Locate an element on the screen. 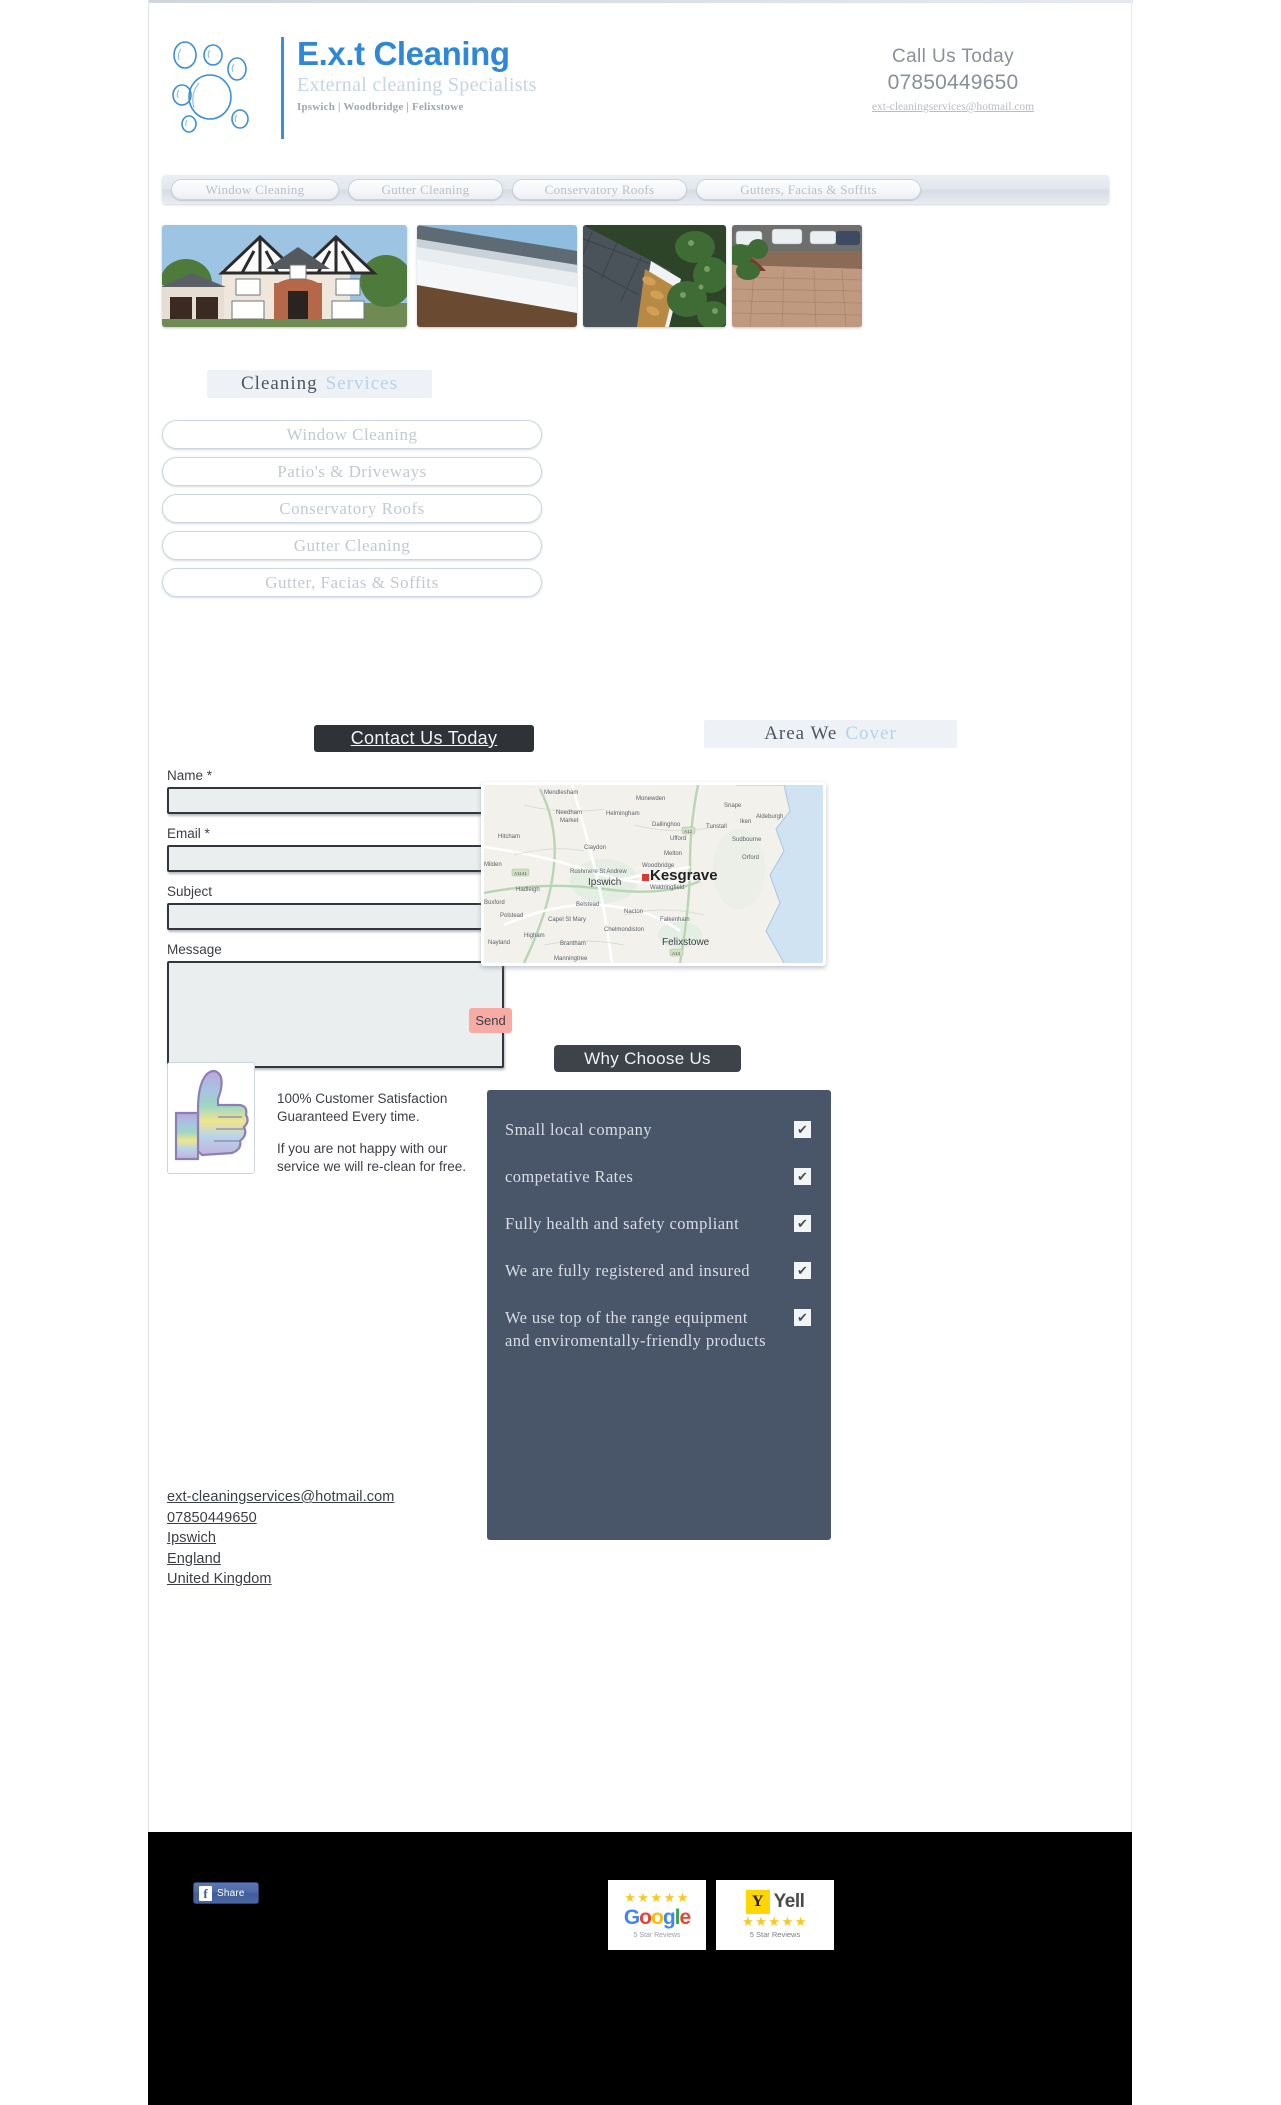 This screenshot has height=2105, width=1281. svg-text: Helmingham is located at coordinates (623, 814).